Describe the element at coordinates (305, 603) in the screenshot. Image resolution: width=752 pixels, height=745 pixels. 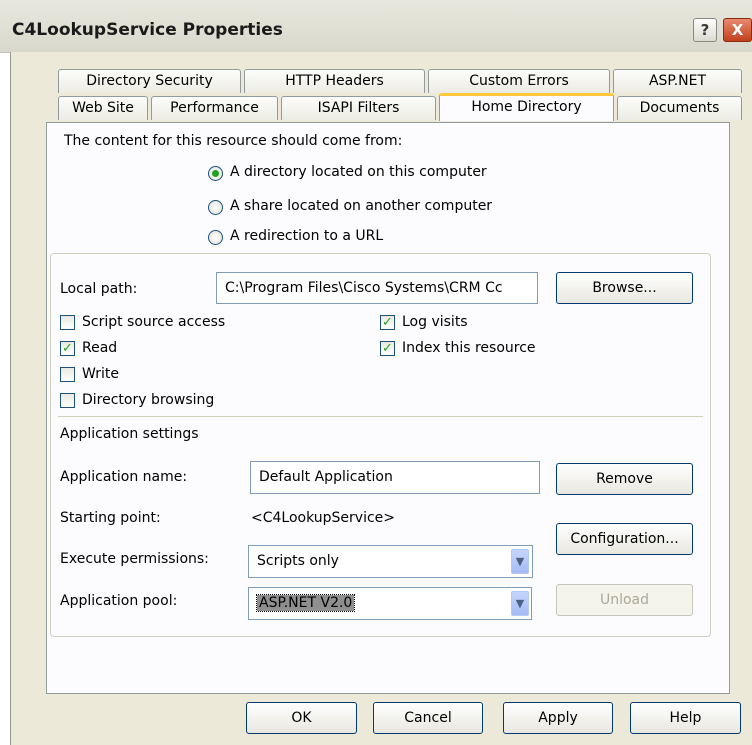
I see `app-pool-selected-value: ASP.NET V2.0` at that location.